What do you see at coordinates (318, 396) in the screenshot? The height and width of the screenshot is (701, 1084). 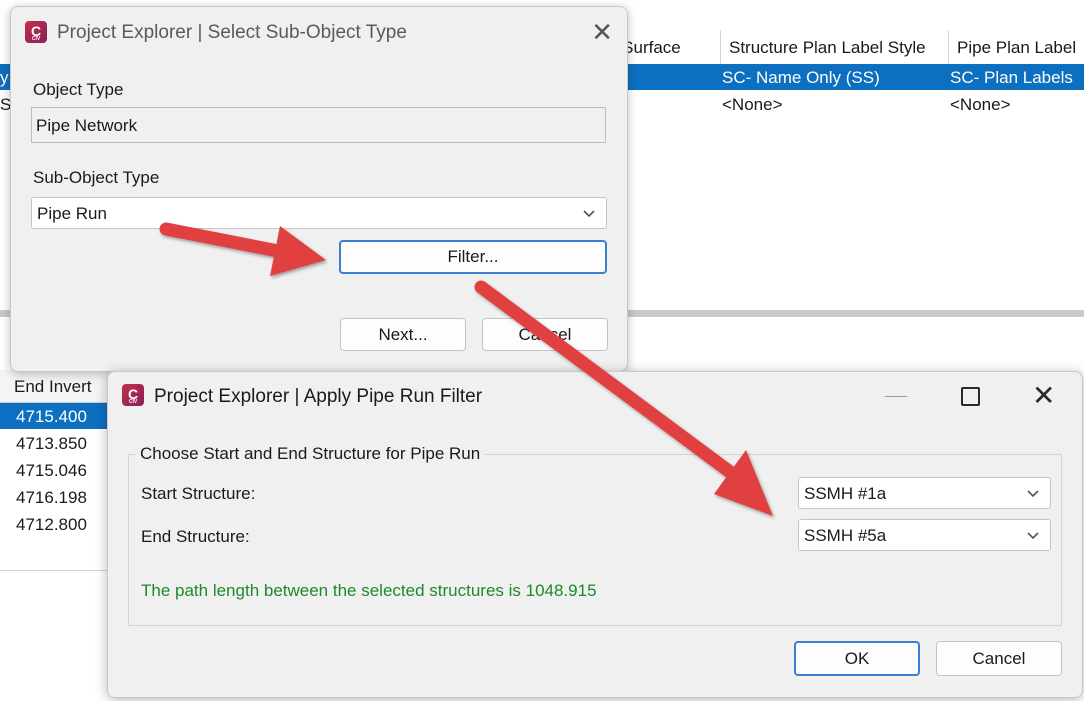 I see `dialog-title: Project Explorer | Apply Pipe Run Filter` at bounding box center [318, 396].